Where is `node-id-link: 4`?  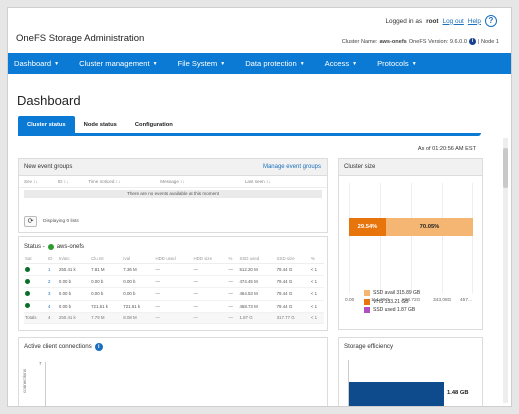 node-id-link: 4 is located at coordinates (52, 306).